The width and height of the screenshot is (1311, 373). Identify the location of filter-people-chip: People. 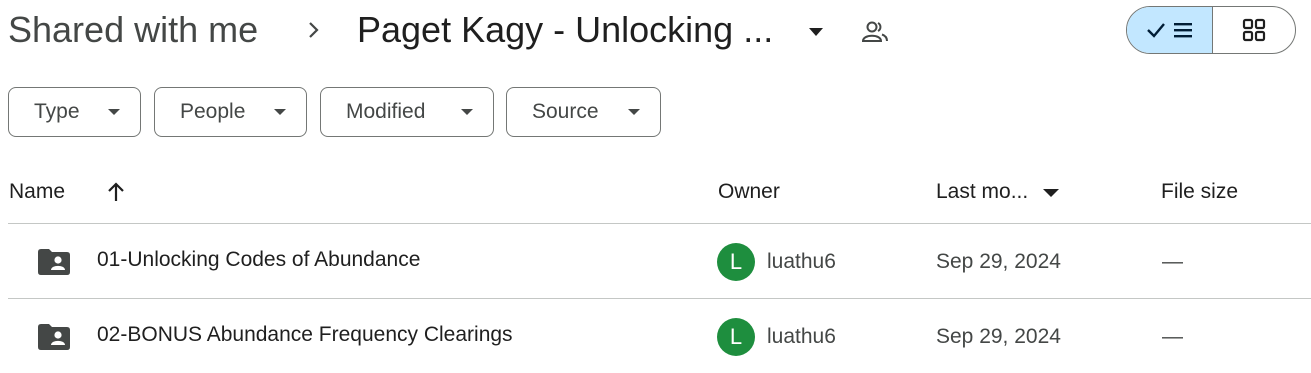
(230, 112).